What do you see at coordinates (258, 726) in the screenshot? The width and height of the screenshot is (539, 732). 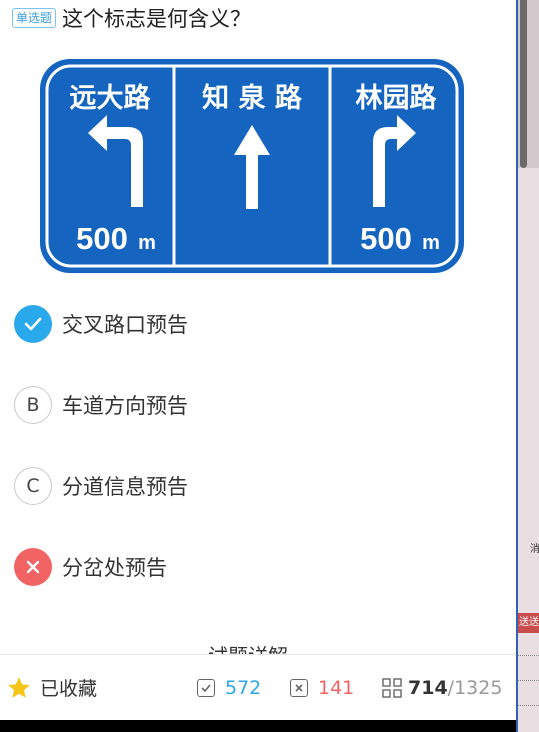 I see `bottom-edge` at bounding box center [258, 726].